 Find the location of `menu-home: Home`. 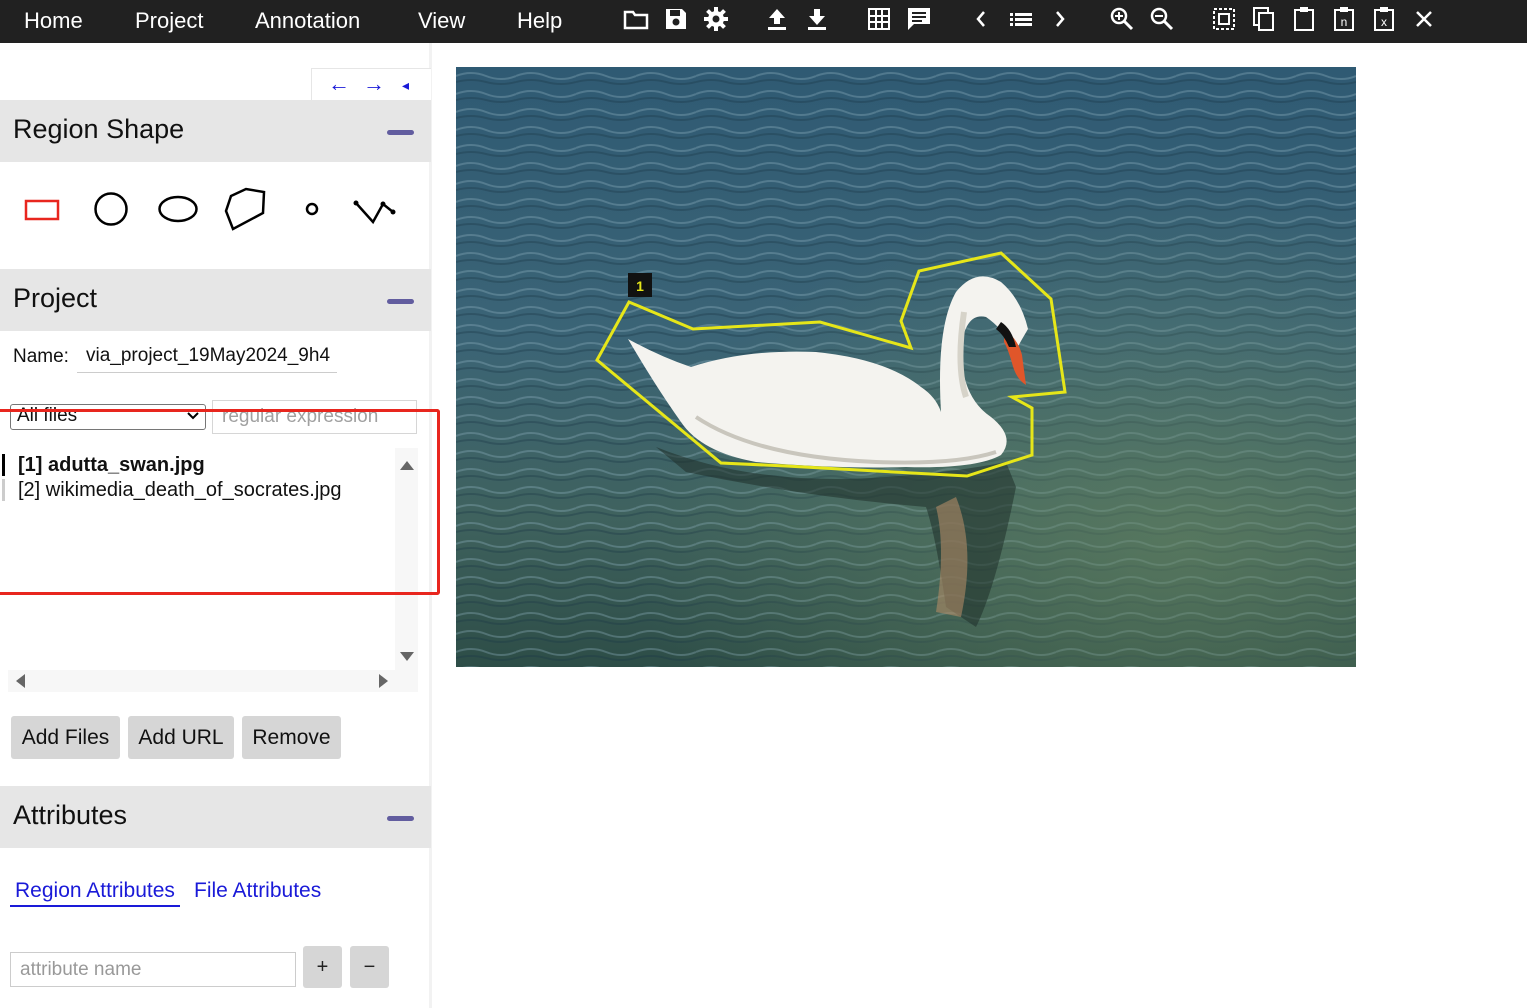

menu-home: Home is located at coordinates (53, 21).